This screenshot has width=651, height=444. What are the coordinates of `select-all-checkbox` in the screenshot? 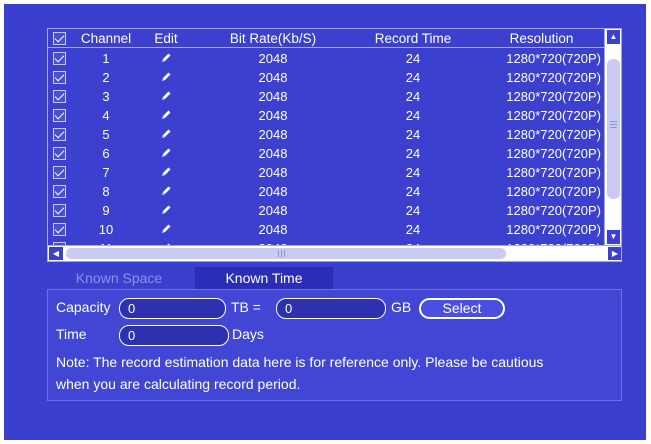 It's located at (59, 38).